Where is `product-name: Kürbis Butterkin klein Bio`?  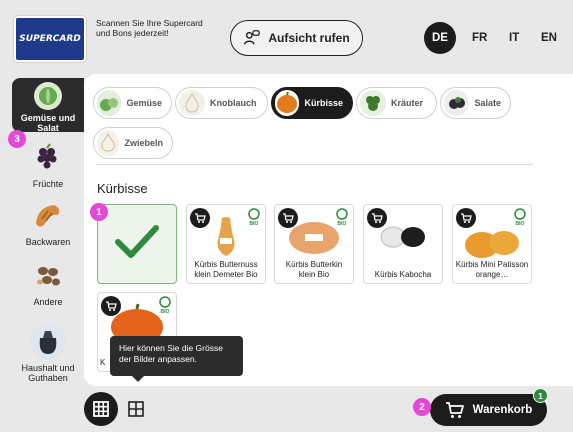
product-name: Kürbis Butterkin klein Bio is located at coordinates (314, 269).